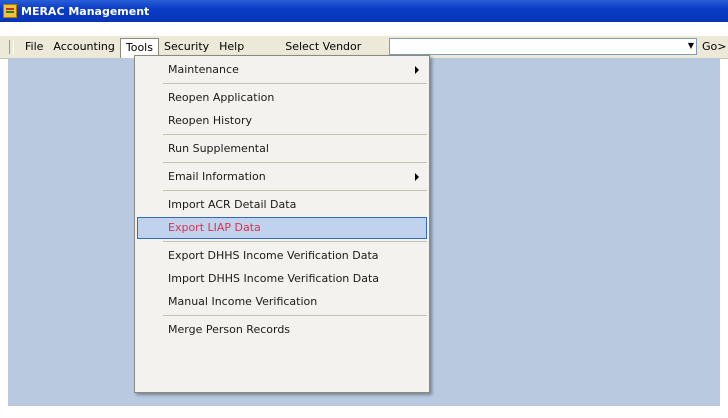  What do you see at coordinates (274, 278) in the screenshot?
I see `menu-item-label: Import DHHS Income Verification Data` at bounding box center [274, 278].